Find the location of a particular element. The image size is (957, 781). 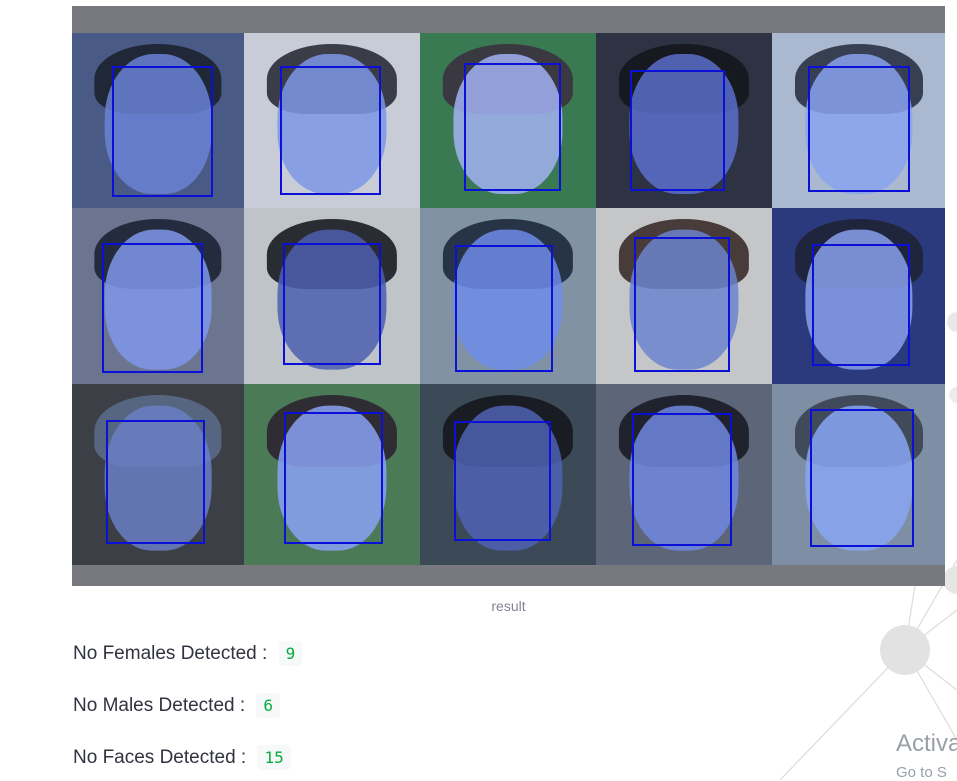

males-detected-value: 6 is located at coordinates (268, 705).